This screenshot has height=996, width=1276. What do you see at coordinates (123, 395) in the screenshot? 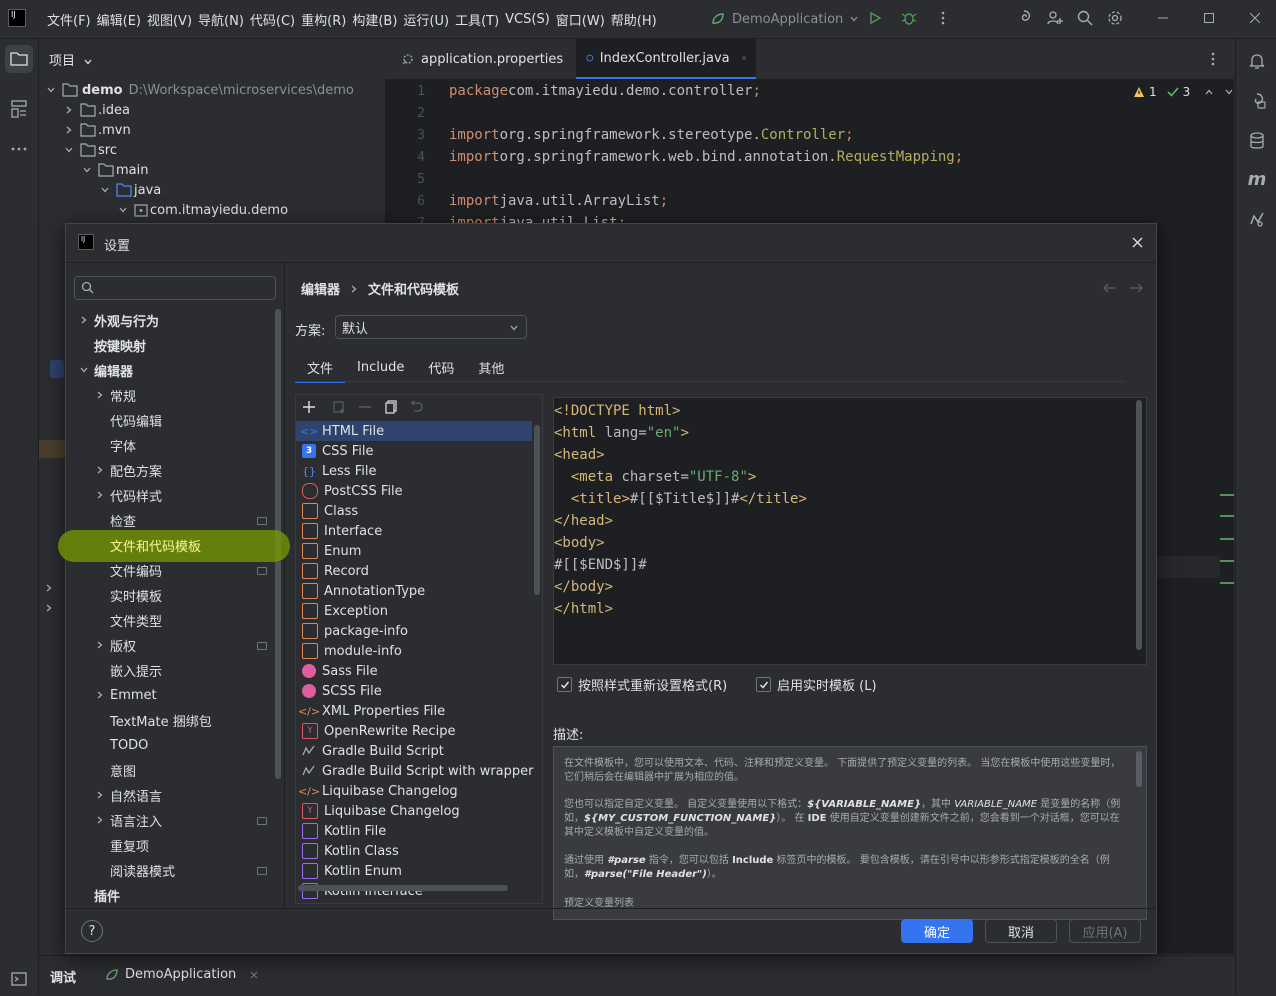
I see `nav-general: 常规` at bounding box center [123, 395].